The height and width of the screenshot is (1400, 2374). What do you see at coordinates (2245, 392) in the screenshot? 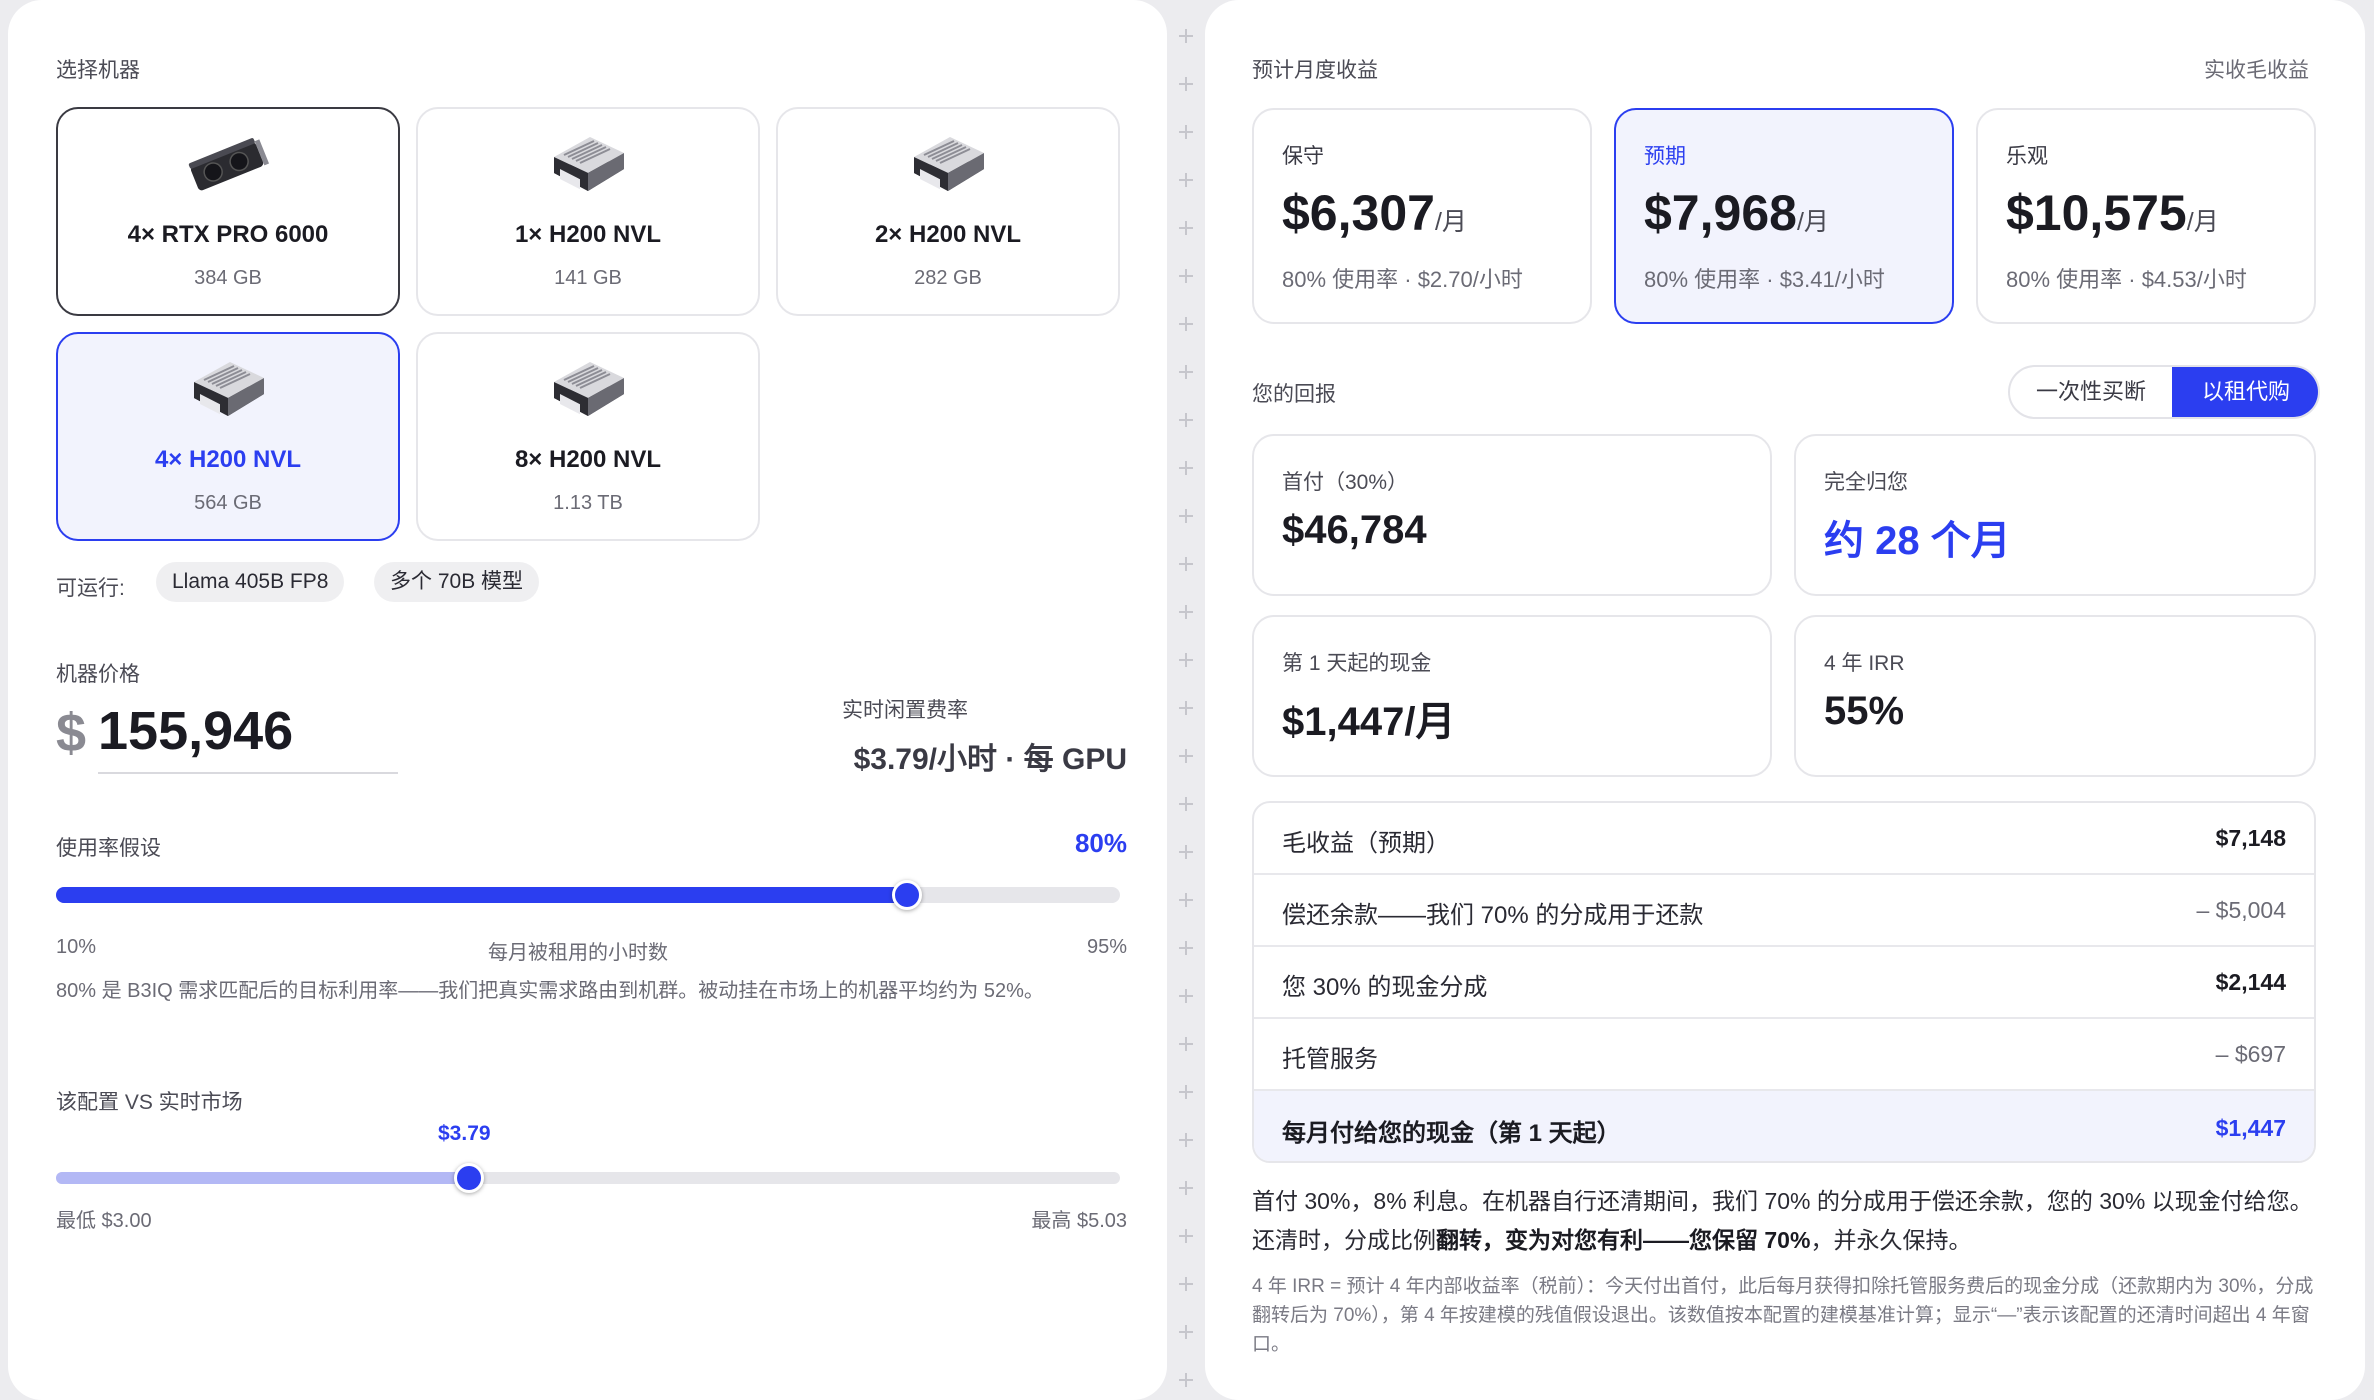
I see `toggle-option-rent-to-own: 以租代购` at bounding box center [2245, 392].